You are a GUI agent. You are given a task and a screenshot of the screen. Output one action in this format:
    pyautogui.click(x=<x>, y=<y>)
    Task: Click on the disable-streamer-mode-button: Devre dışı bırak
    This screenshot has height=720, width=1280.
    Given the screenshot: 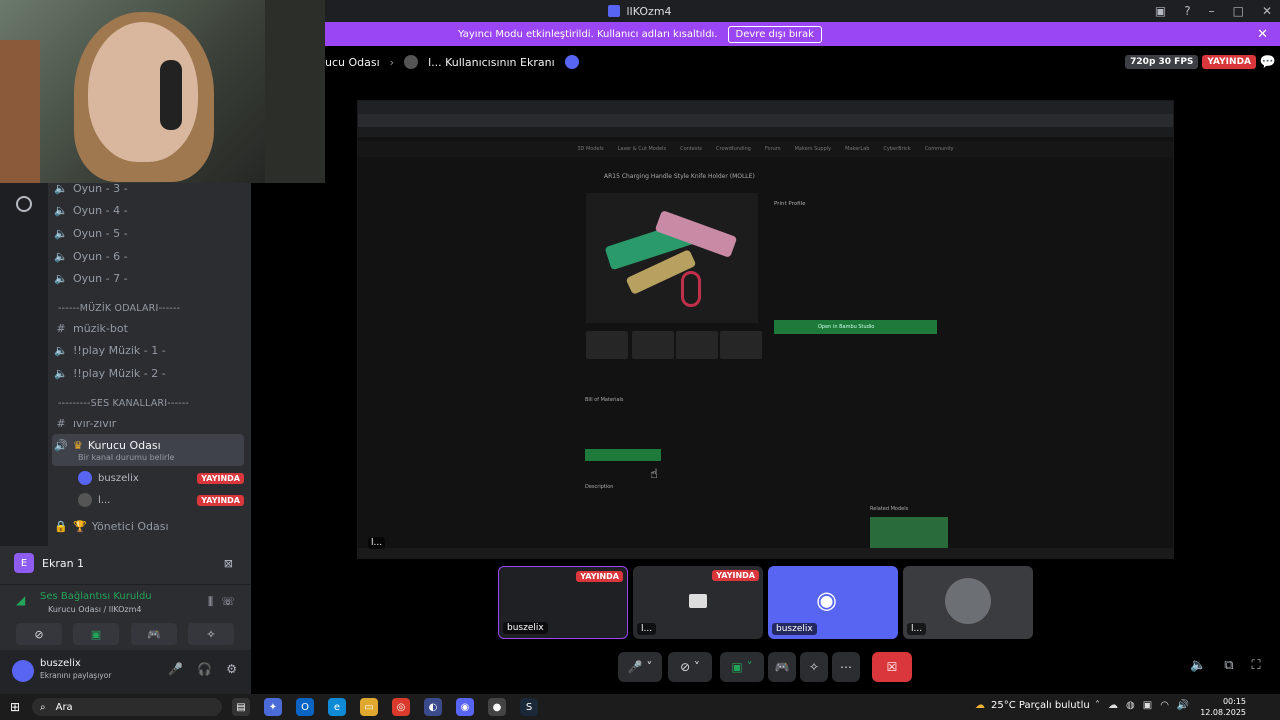 What is the action you would take?
    pyautogui.click(x=774, y=34)
    